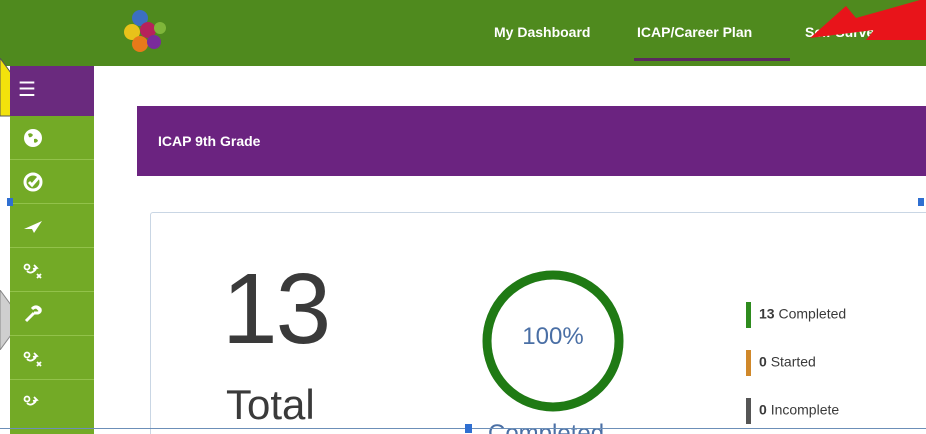 The width and height of the screenshot is (926, 434). Describe the element at coordinates (33, 314) in the screenshot. I see `wrench-icon` at that location.